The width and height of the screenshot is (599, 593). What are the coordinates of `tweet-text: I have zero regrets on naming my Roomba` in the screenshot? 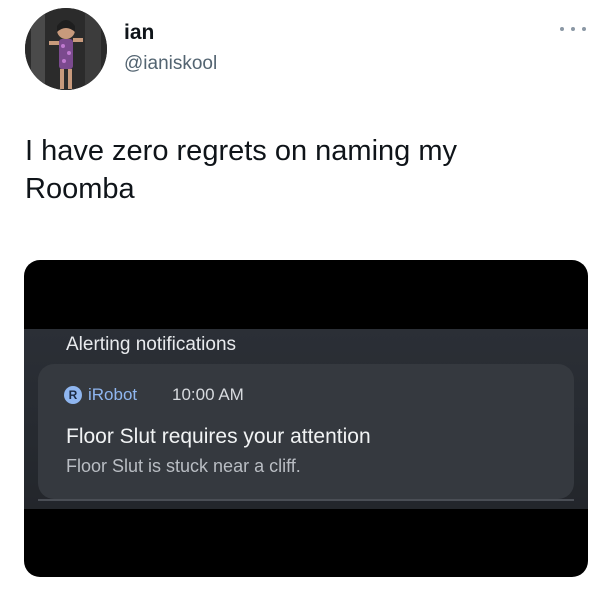 It's located at (241, 170).